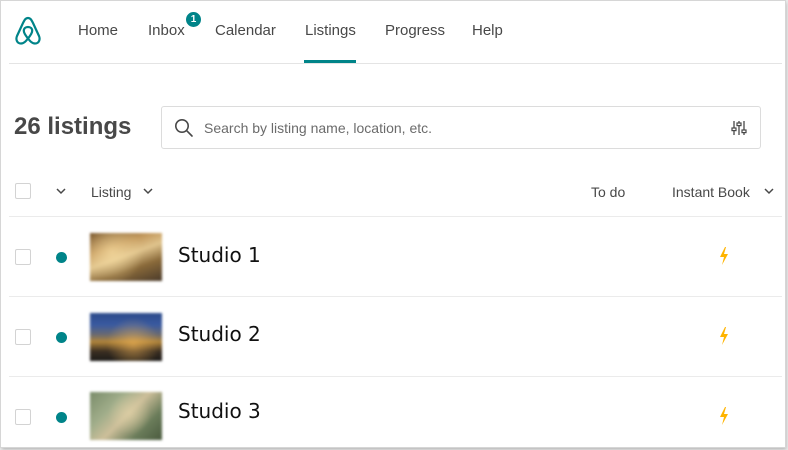  I want to click on nav-inbox: Inbox, so click(166, 31).